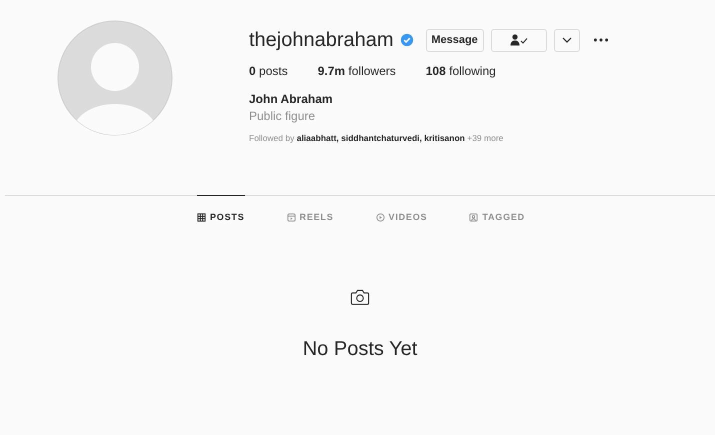 The image size is (715, 435). I want to click on person-check-icon, so click(519, 40).